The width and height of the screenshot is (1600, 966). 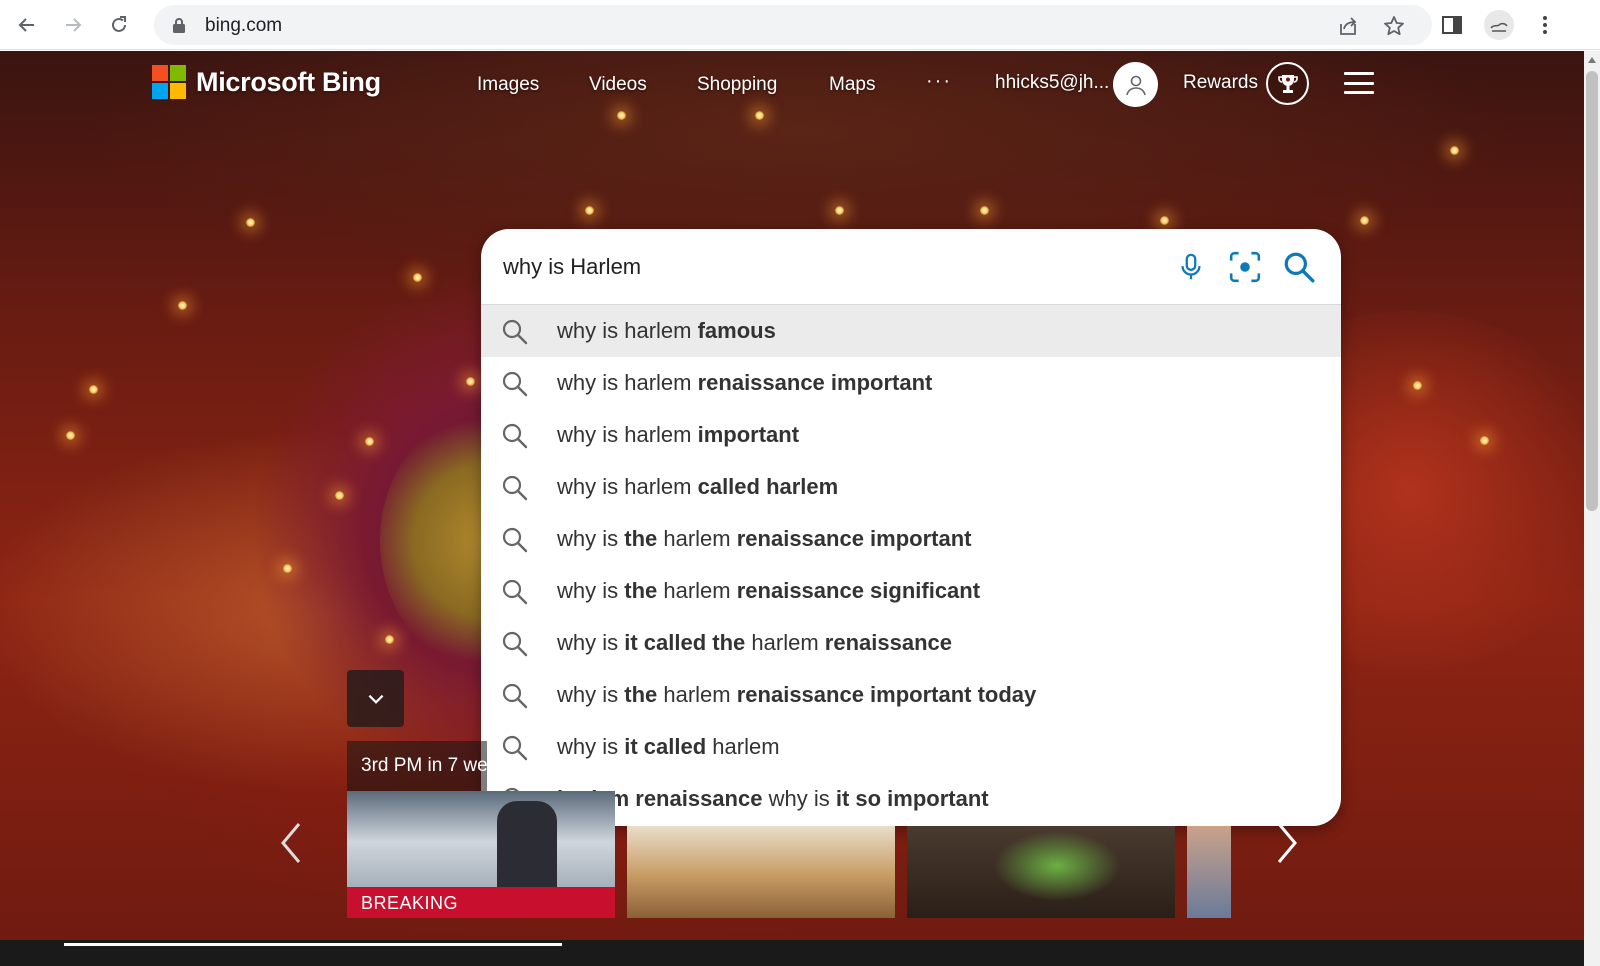 What do you see at coordinates (244, 25) in the screenshot?
I see `url-text: bing.com` at bounding box center [244, 25].